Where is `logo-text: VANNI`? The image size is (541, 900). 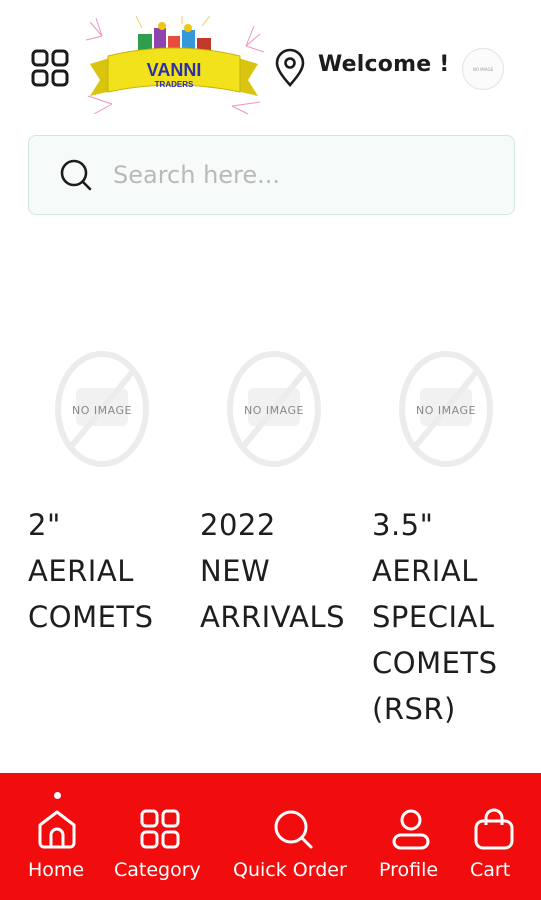 logo-text: VANNI is located at coordinates (174, 70).